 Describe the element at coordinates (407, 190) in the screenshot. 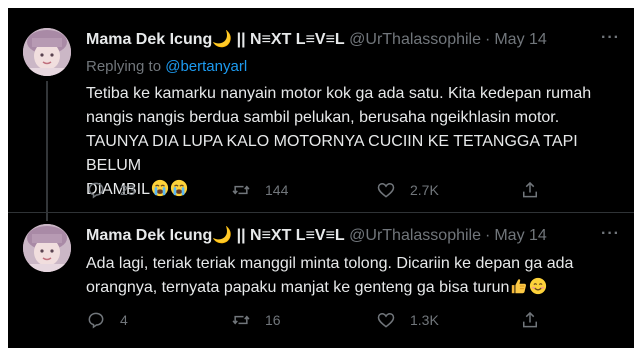

I see `like-button: 2.7K` at that location.